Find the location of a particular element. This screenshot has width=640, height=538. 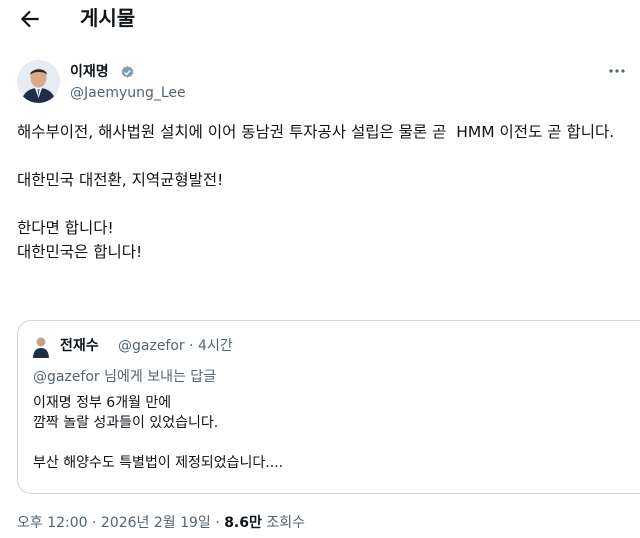

quoted-post-time: 4시간 is located at coordinates (215, 346).